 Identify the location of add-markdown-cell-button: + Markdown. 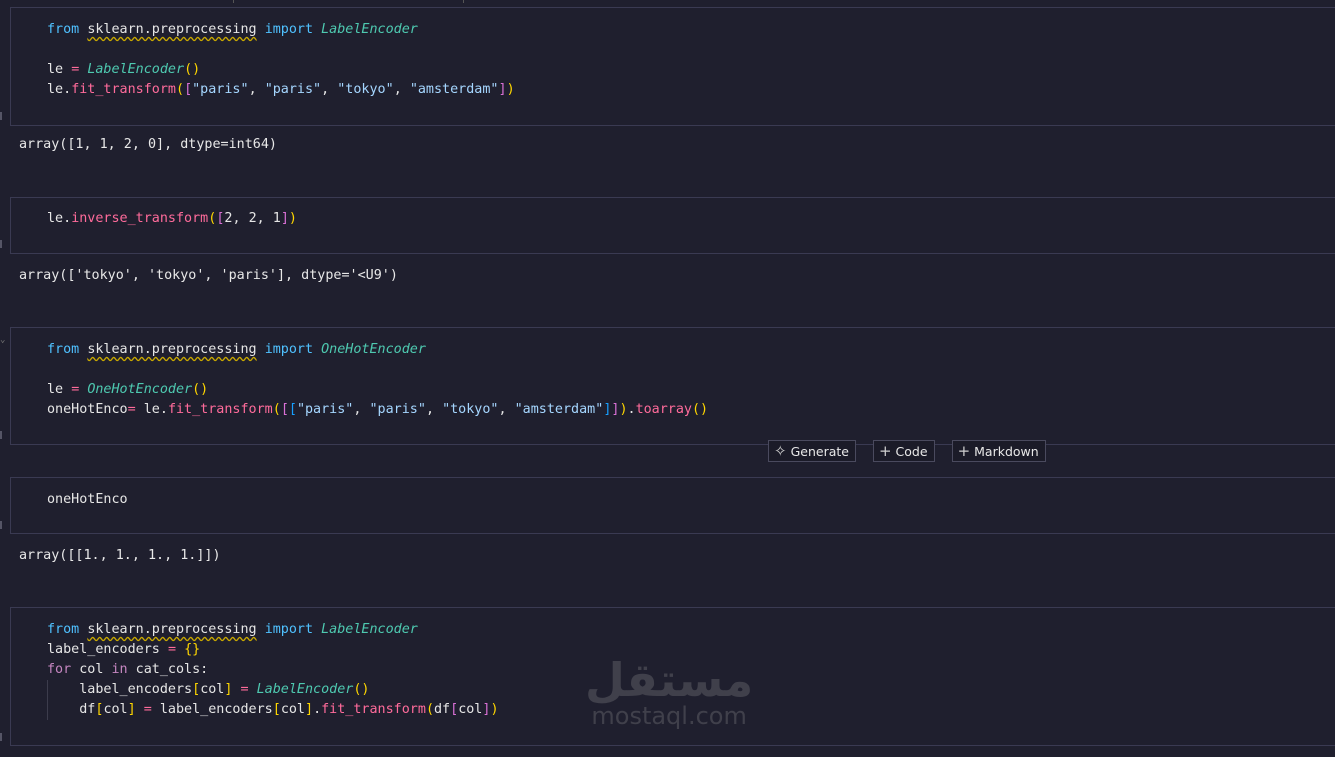
(998, 451).